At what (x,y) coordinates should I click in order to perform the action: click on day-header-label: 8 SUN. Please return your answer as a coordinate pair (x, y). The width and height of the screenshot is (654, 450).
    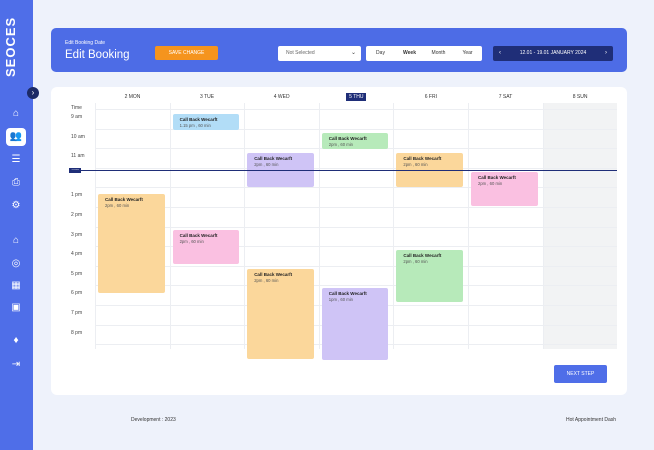
    Looking at the image, I should click on (580, 97).